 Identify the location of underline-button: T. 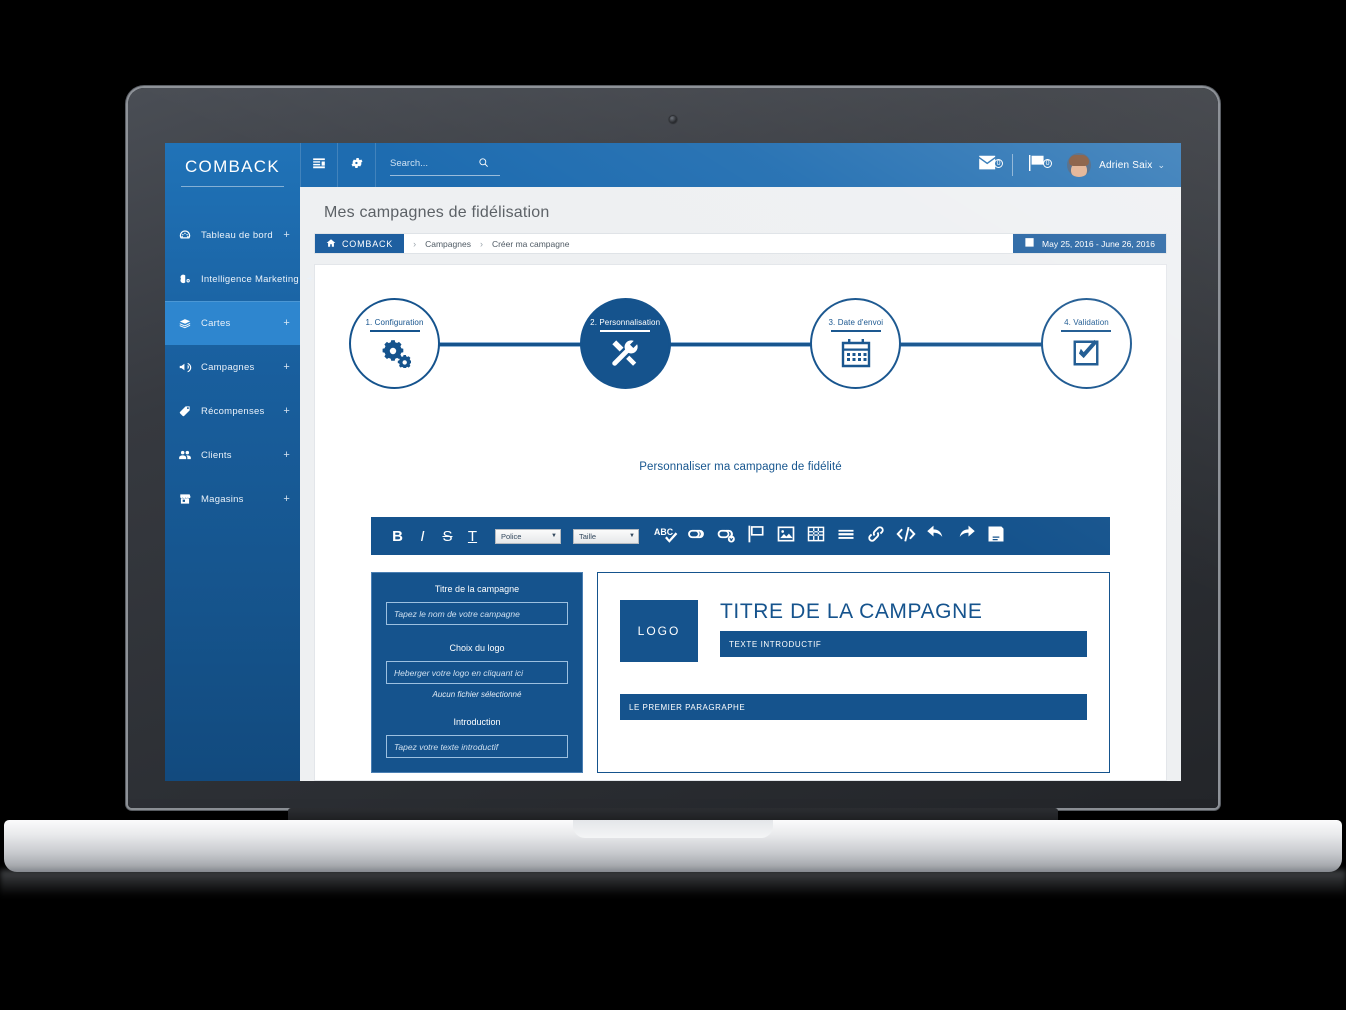
(472, 536).